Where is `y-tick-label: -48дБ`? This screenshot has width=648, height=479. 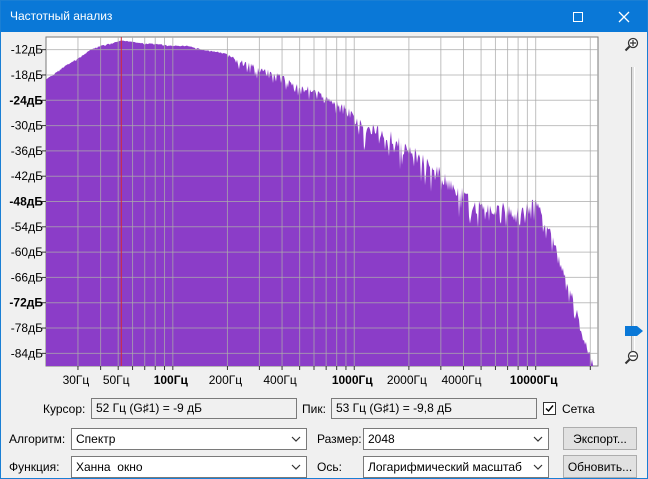 y-tick-label: -48дБ is located at coordinates (26, 202).